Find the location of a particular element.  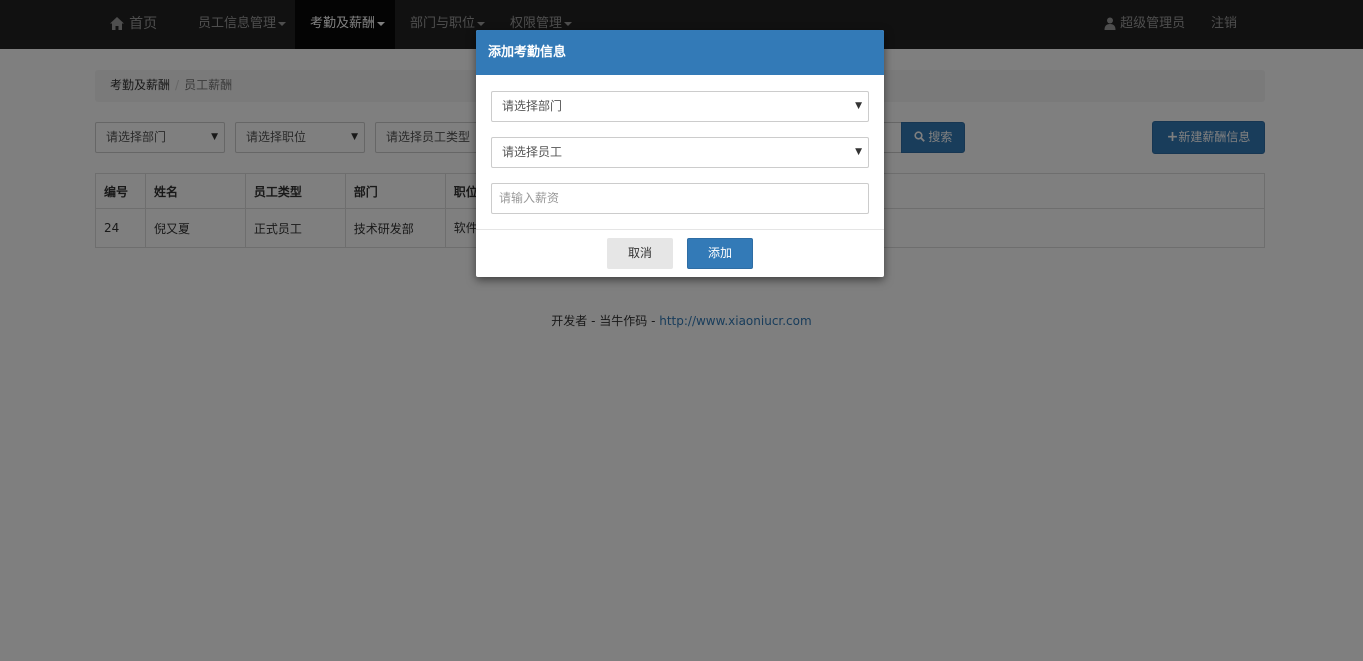

salary-input-placeholder: 请输入薪资 is located at coordinates (529, 198).